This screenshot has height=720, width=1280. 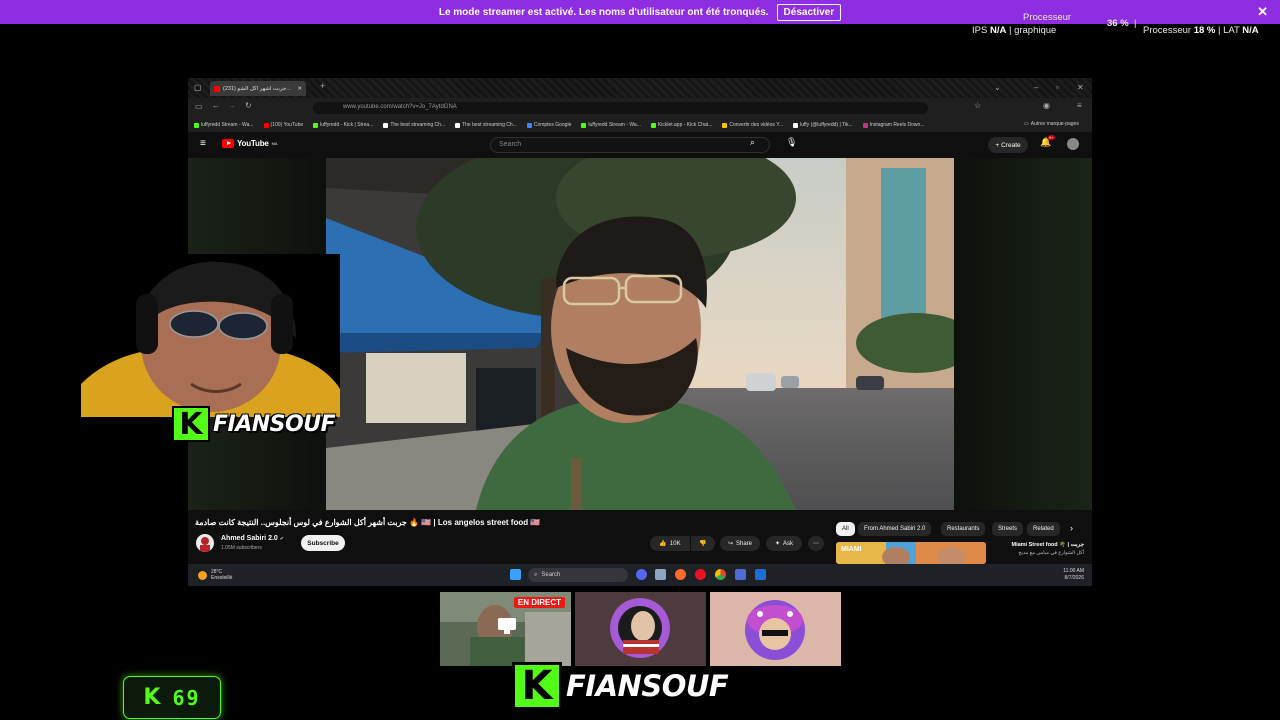 What do you see at coordinates (845, 529) in the screenshot?
I see `chip-all: All` at bounding box center [845, 529].